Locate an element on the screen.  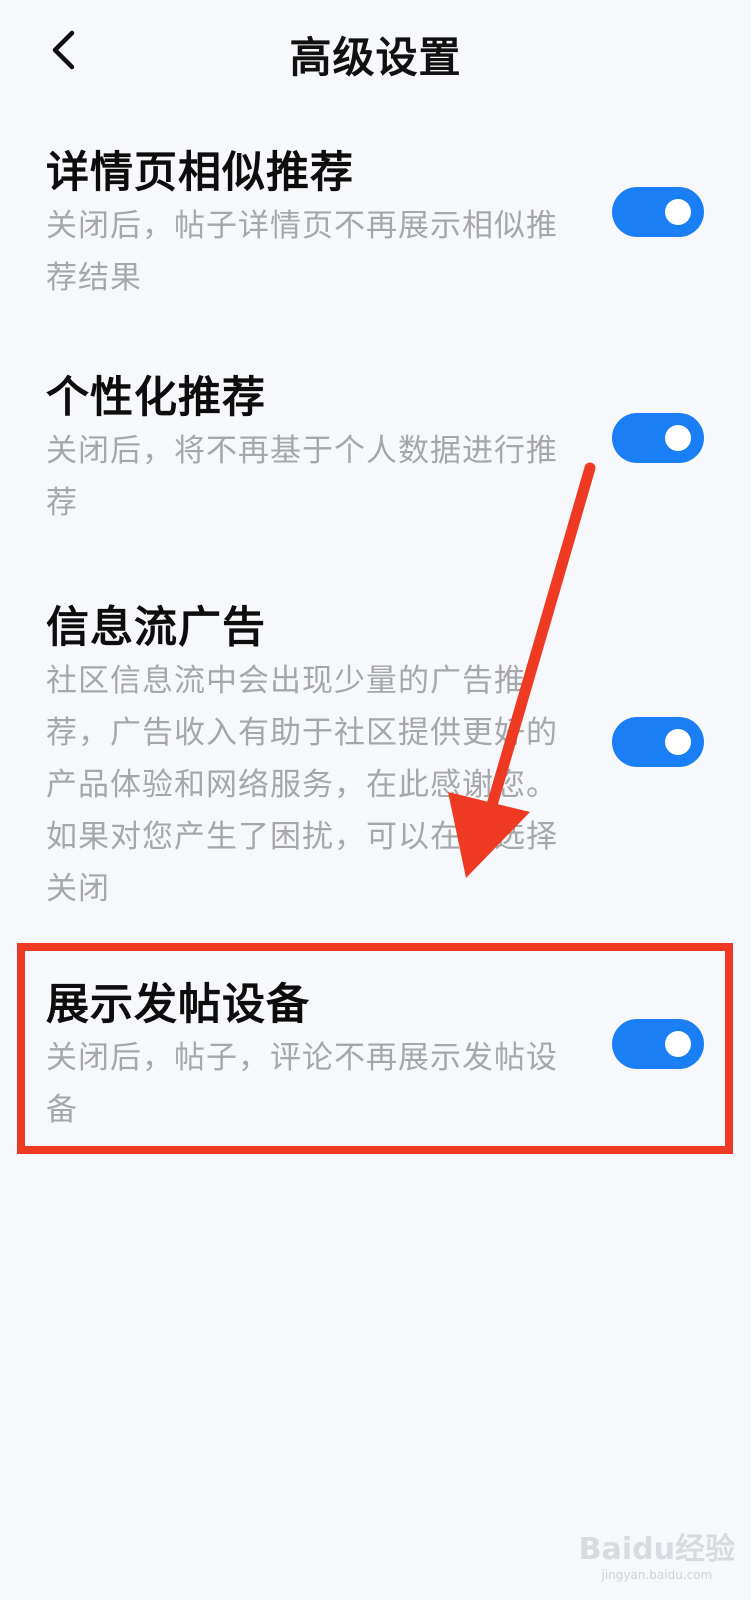
feed-ads-toggle is located at coordinates (658, 742).